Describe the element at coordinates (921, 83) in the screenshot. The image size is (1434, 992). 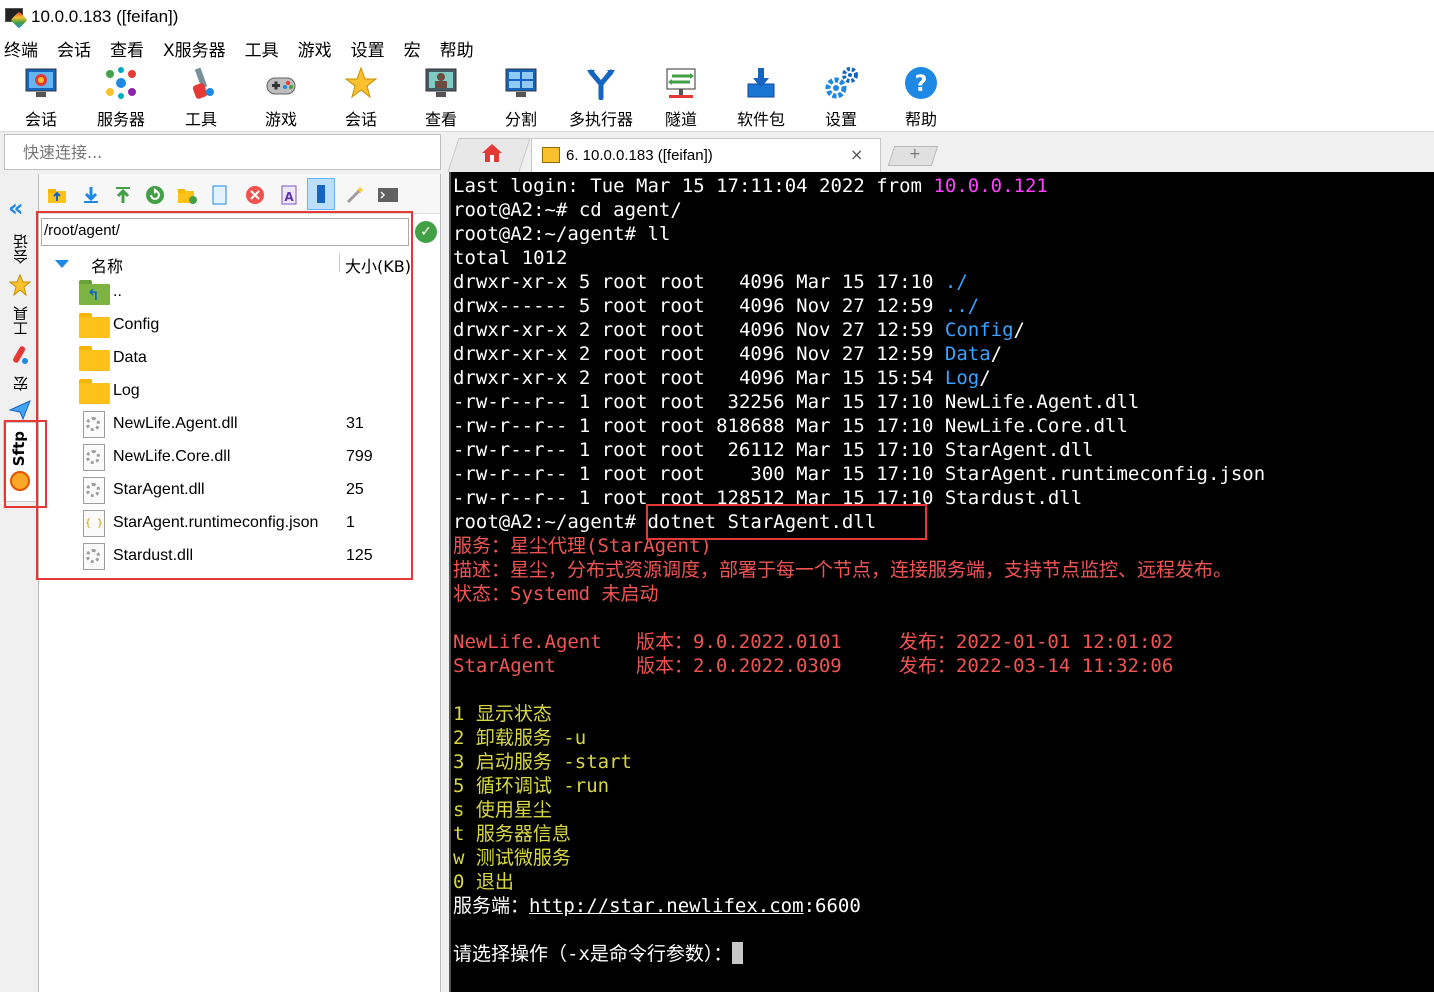
I see `help-question-icon: ?` at that location.